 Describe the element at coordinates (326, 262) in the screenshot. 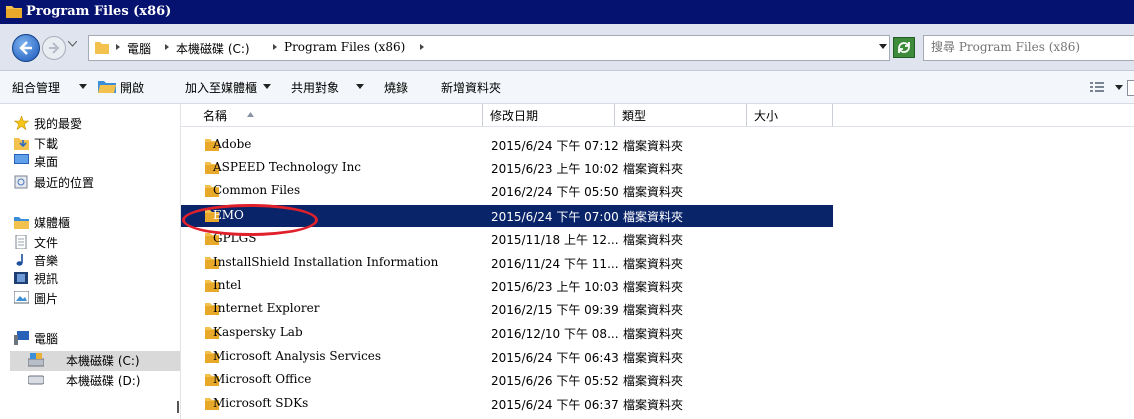

I see `file-name: InstallShield Installation Information` at that location.